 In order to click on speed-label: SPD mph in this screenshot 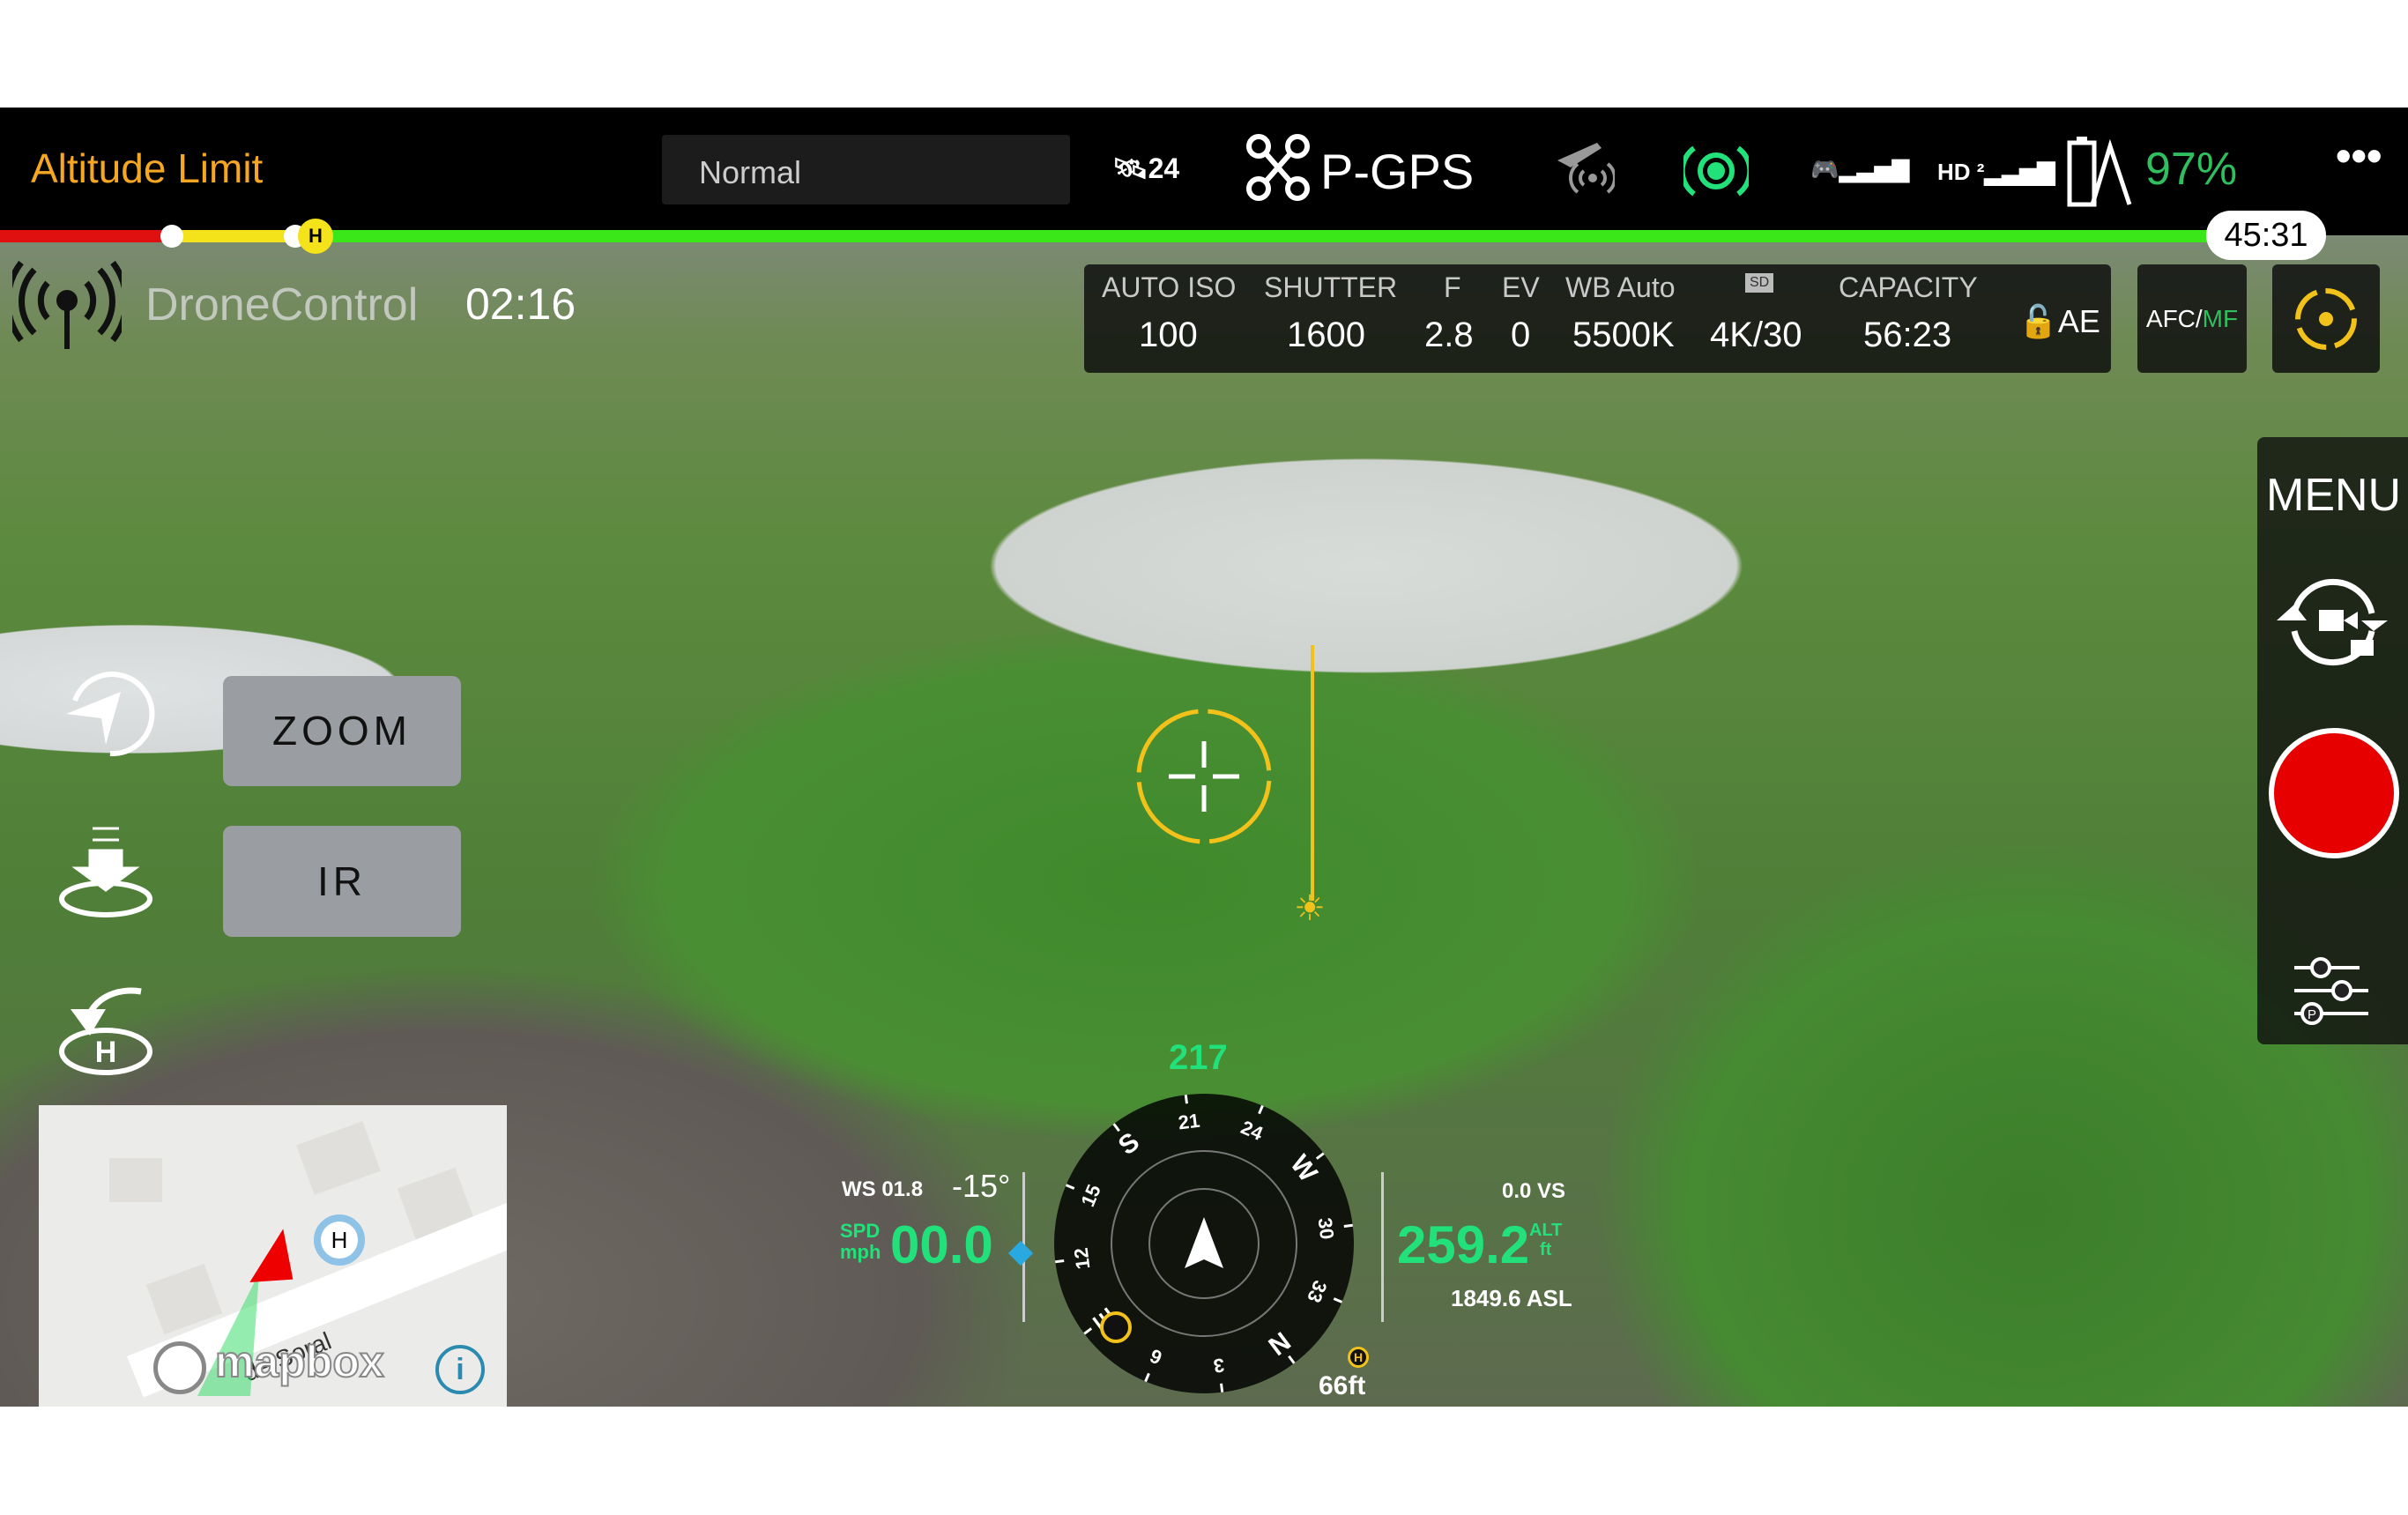, I will do `click(860, 1241)`.